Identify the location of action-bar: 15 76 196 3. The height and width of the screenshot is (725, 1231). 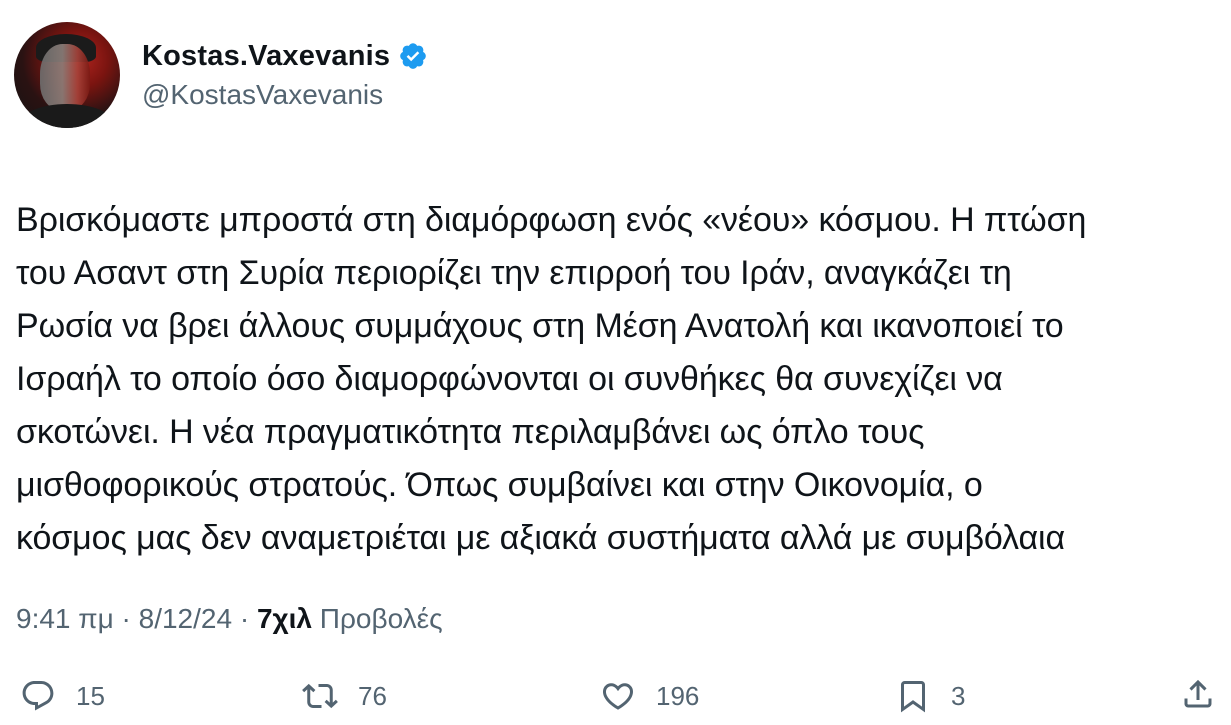
(615, 697).